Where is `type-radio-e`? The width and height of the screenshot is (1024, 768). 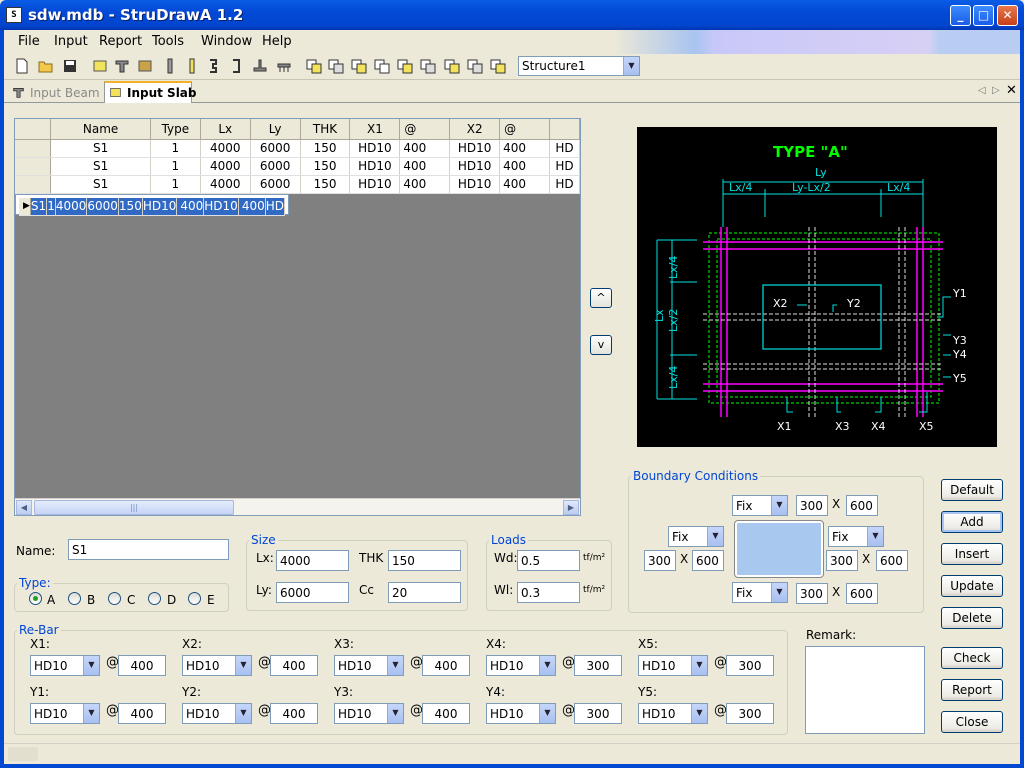 type-radio-e is located at coordinates (194, 598).